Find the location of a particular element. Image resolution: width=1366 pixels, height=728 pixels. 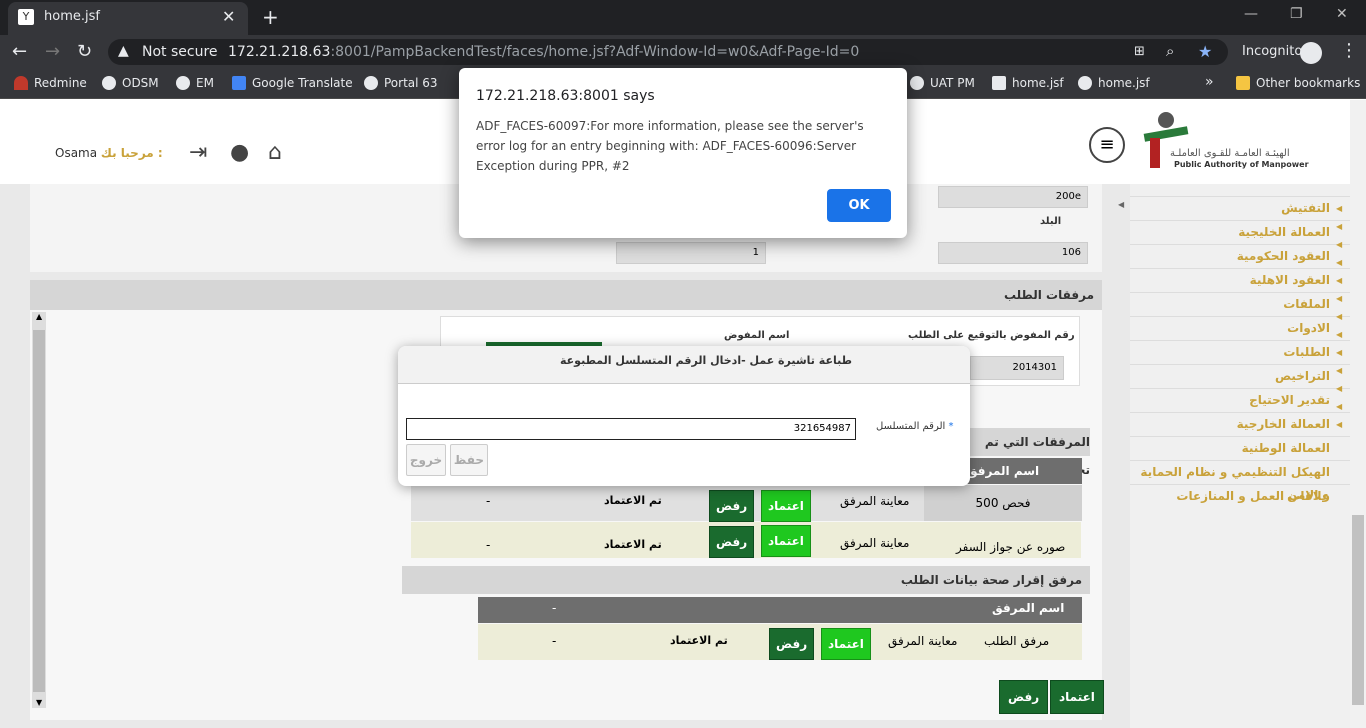

sidebar-item: العقود الاهلية is located at coordinates (1240, 280).